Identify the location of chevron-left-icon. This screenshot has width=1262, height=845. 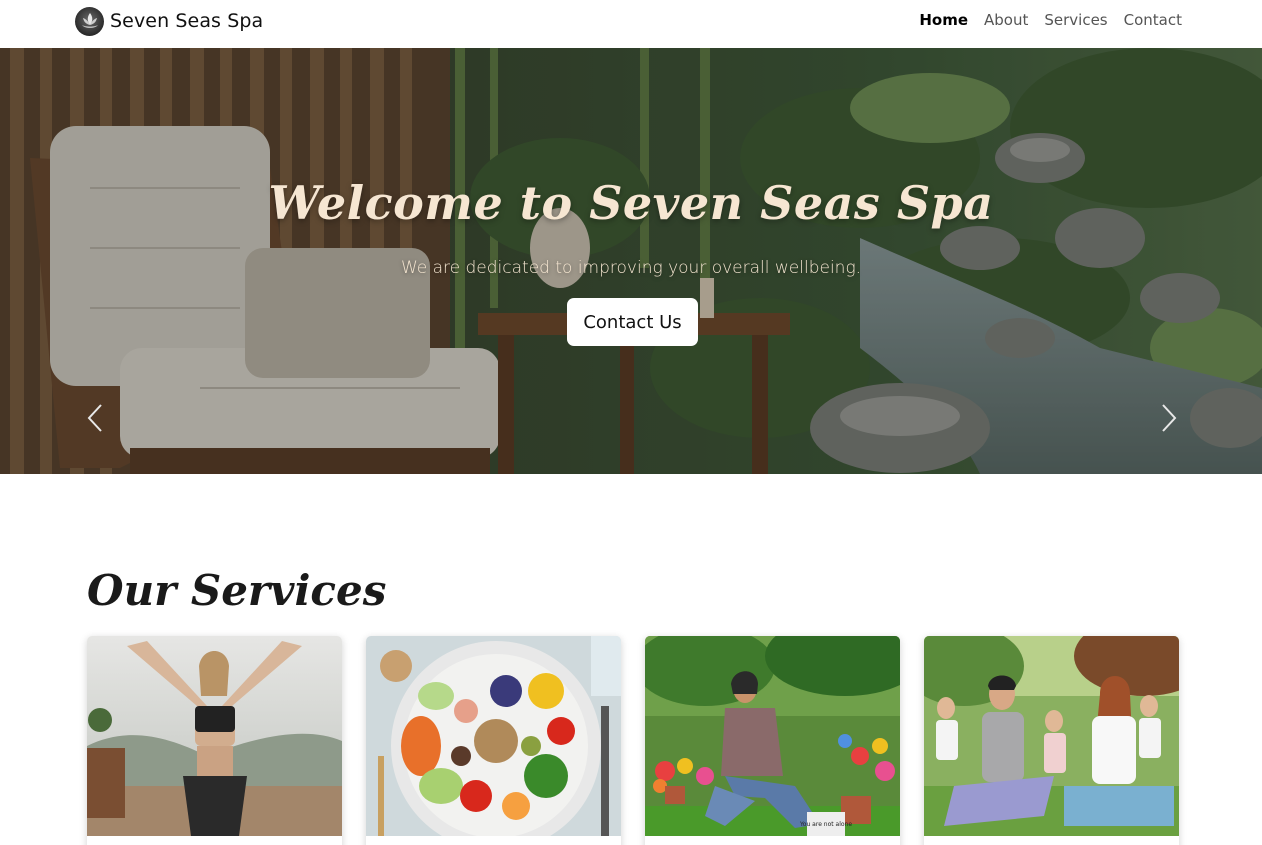
(94, 418).